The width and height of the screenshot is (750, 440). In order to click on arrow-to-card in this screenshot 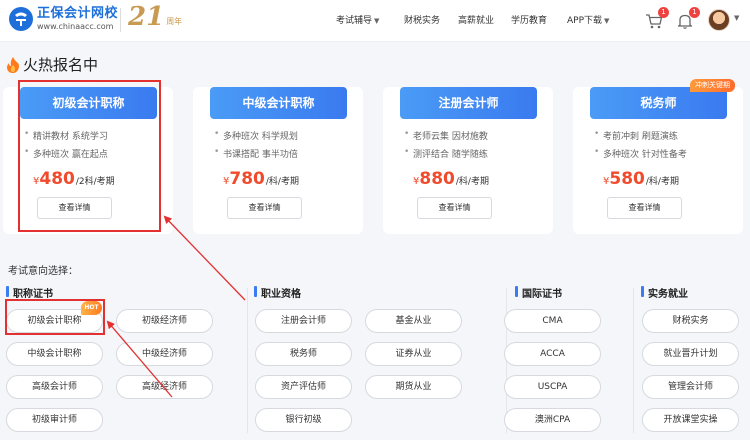, I will do `click(204, 258)`.